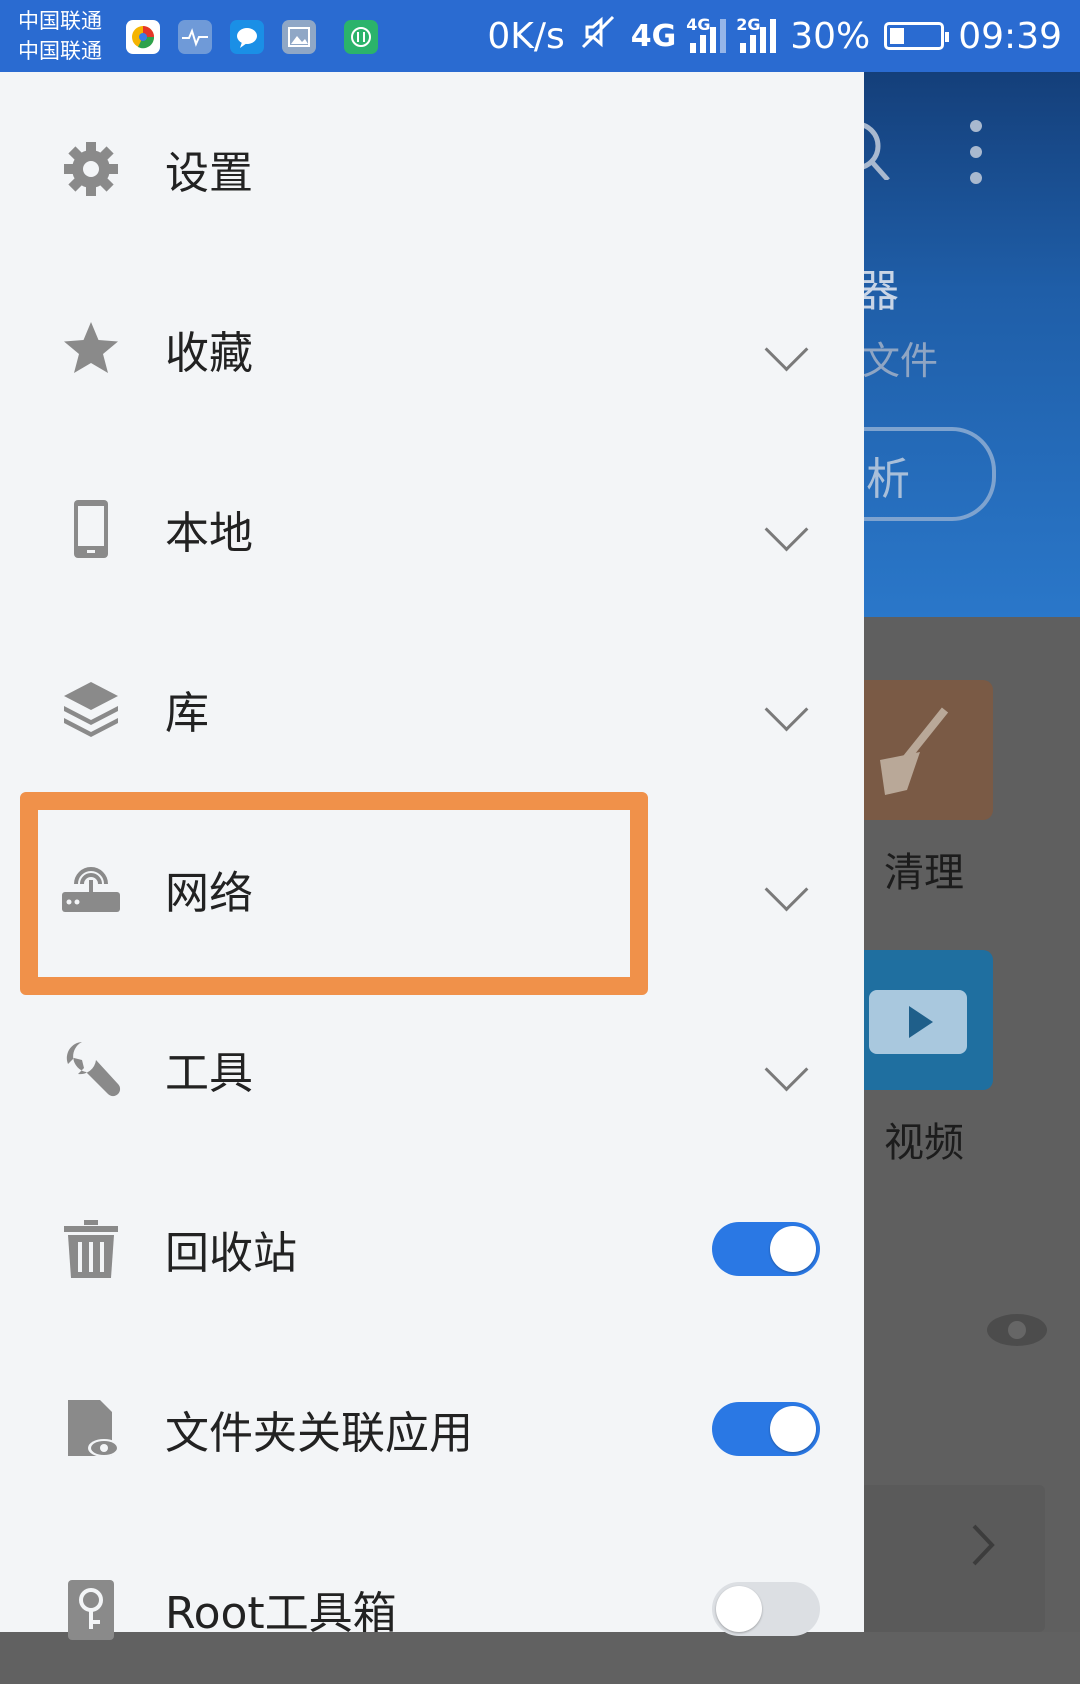 Image resolution: width=1080 pixels, height=1684 pixels. I want to click on drawer-item-label: 设置, so click(209, 173).